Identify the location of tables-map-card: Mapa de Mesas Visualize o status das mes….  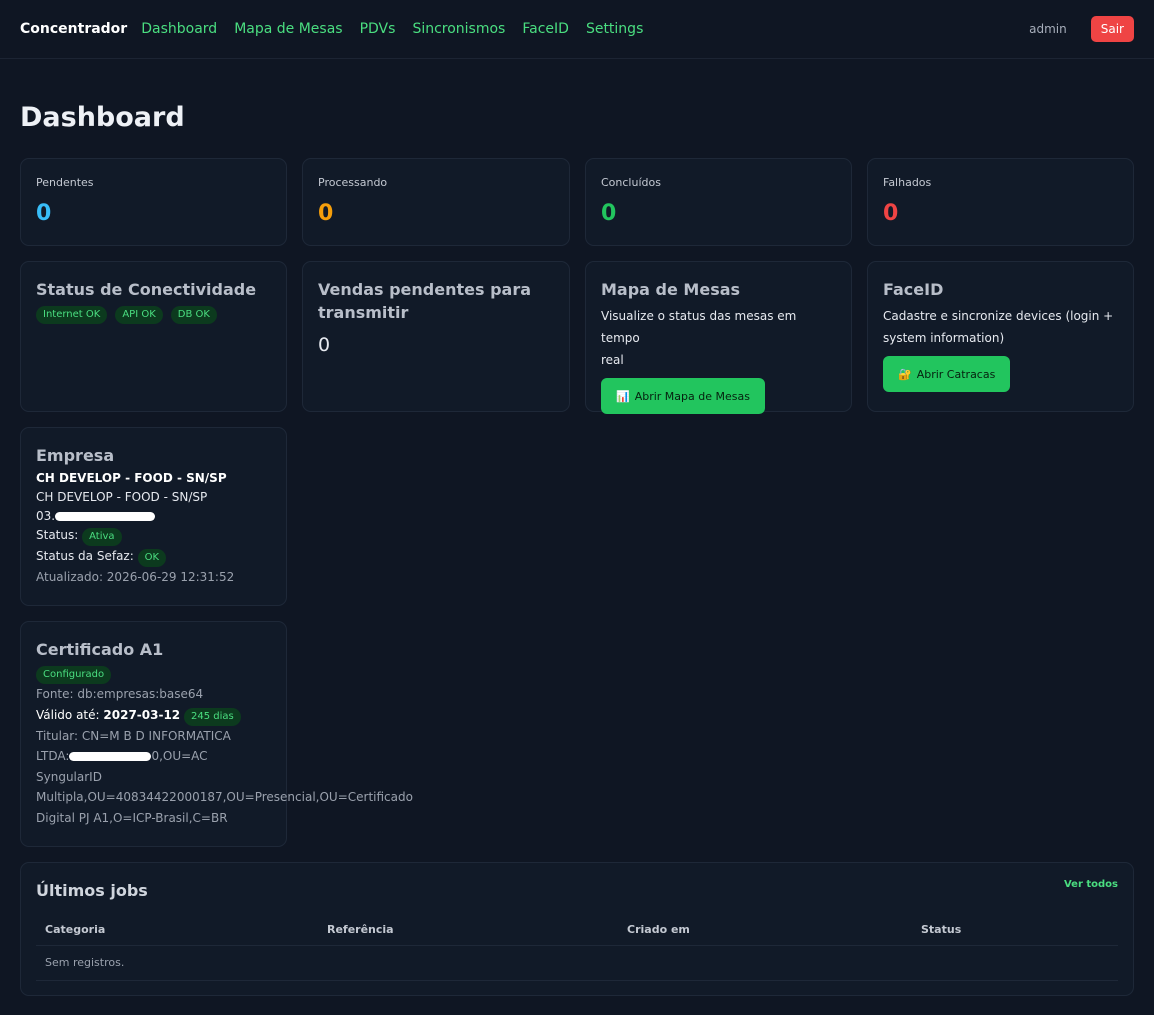
(718, 337).